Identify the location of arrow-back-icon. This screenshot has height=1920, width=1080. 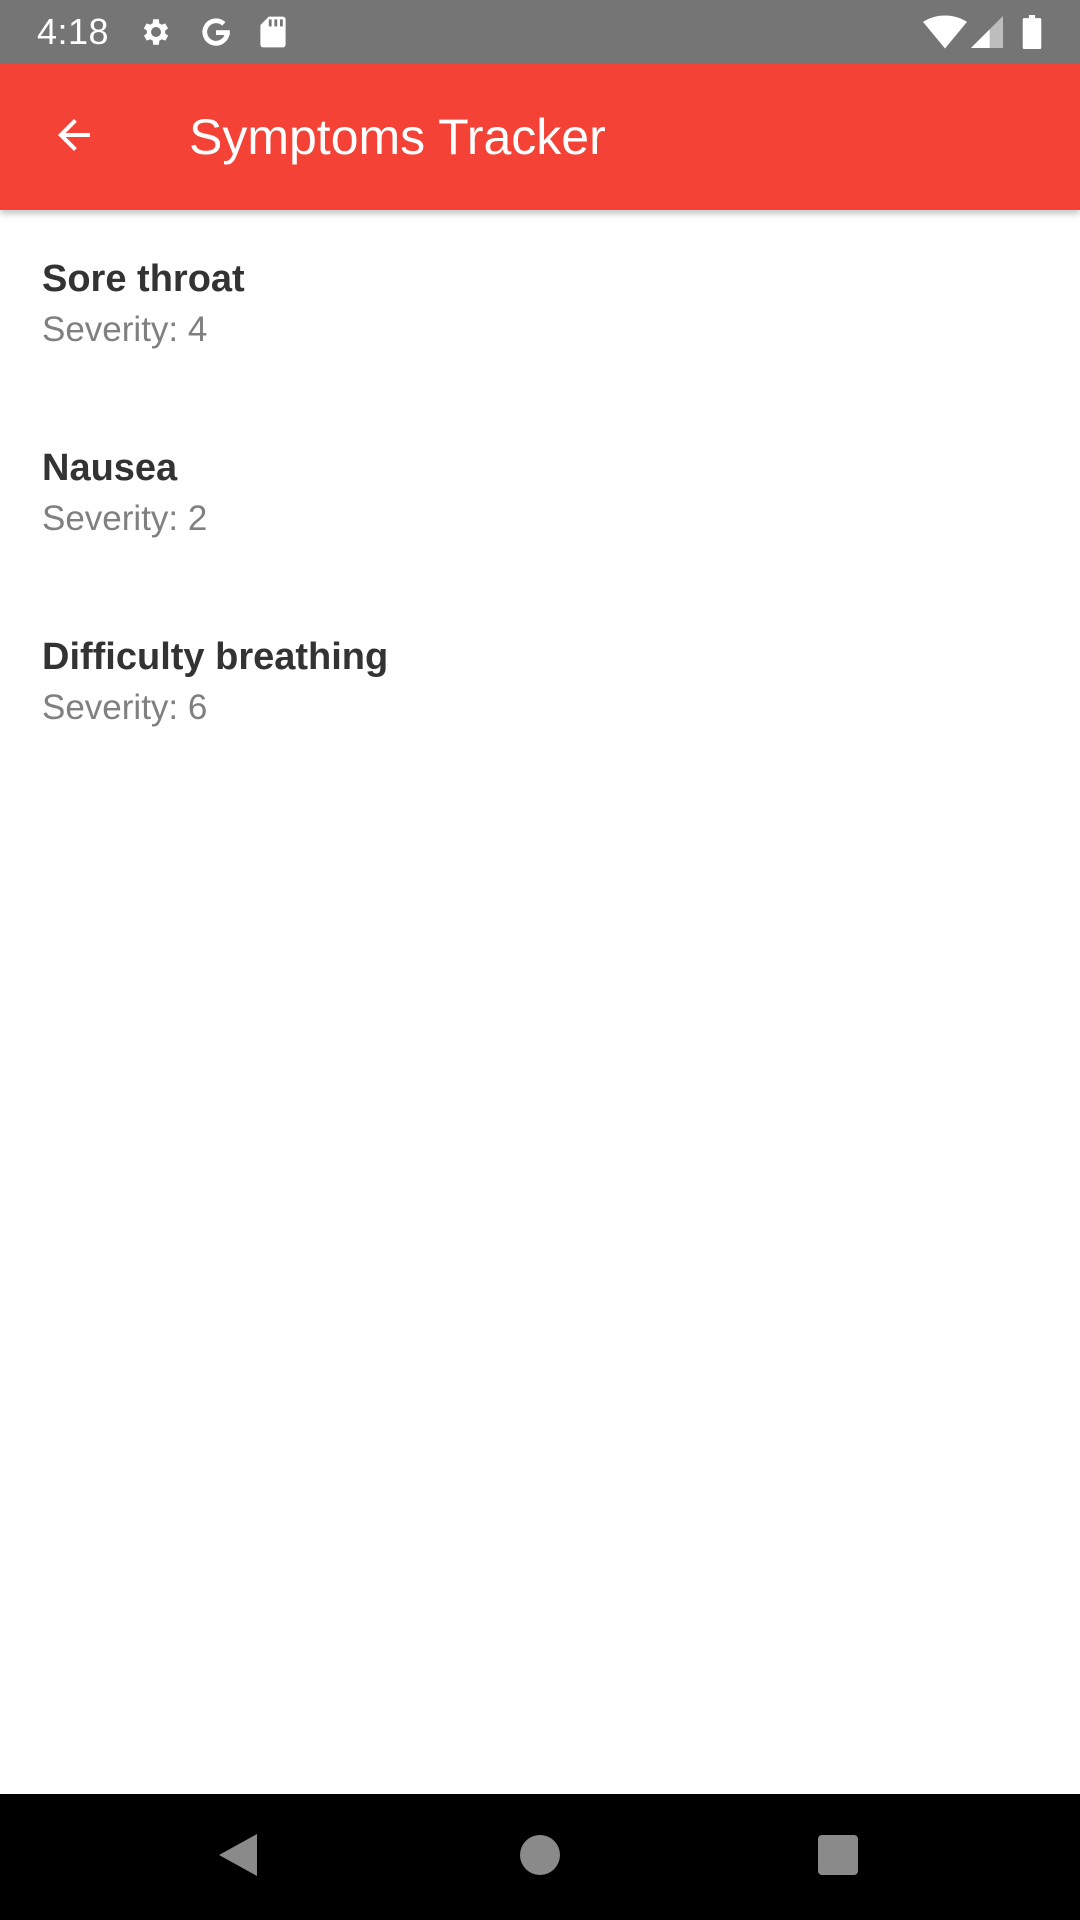
(74, 137).